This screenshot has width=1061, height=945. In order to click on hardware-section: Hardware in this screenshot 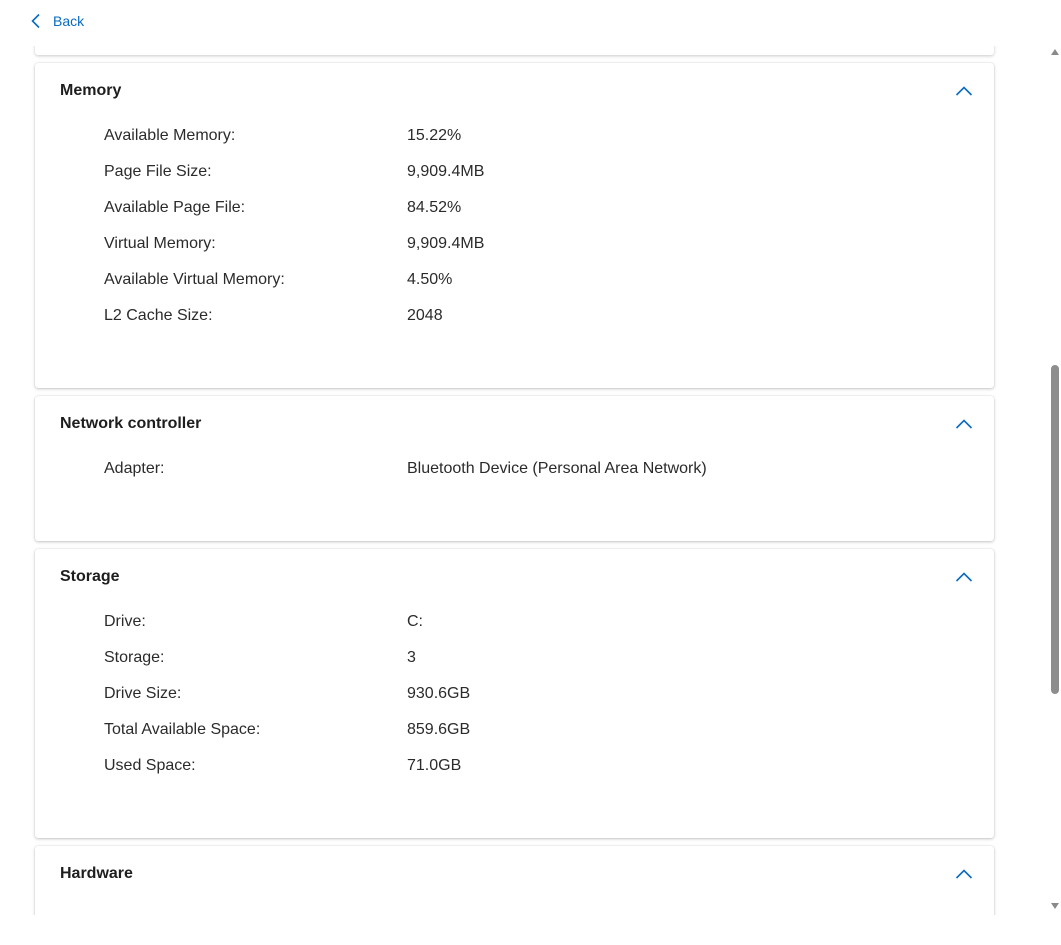, I will do `click(514, 880)`.